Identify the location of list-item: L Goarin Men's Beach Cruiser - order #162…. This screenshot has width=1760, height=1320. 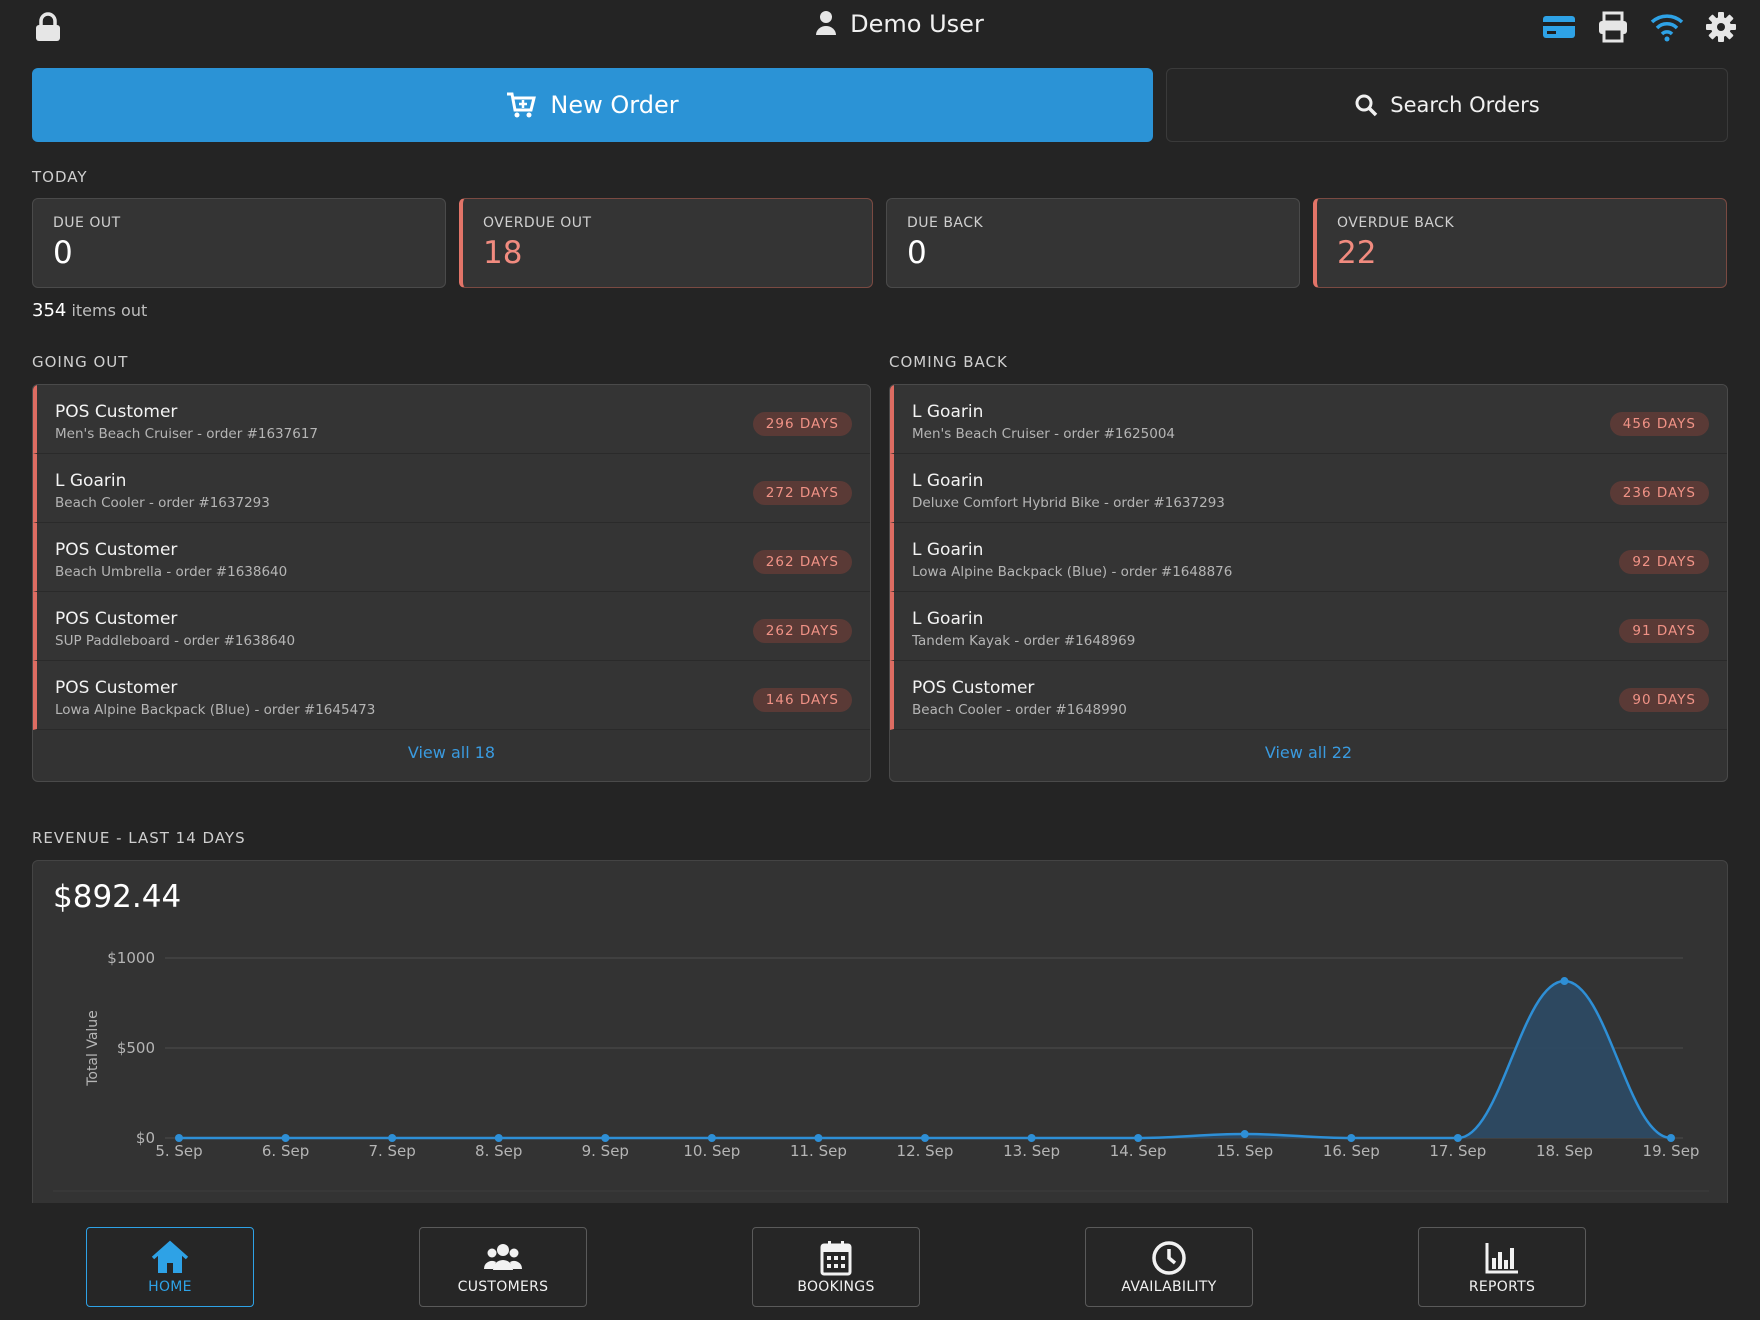
(1308, 419).